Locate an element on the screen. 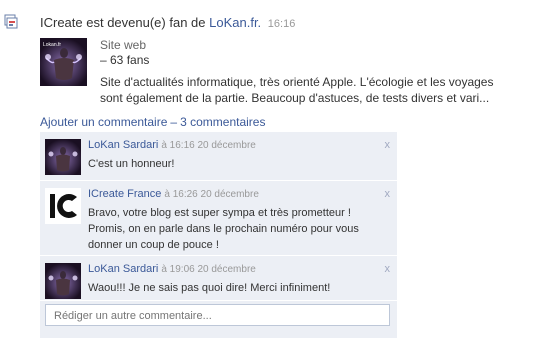 The width and height of the screenshot is (533, 342). comment-header: ICreate France à 16:26 20 décembre is located at coordinates (173, 194).